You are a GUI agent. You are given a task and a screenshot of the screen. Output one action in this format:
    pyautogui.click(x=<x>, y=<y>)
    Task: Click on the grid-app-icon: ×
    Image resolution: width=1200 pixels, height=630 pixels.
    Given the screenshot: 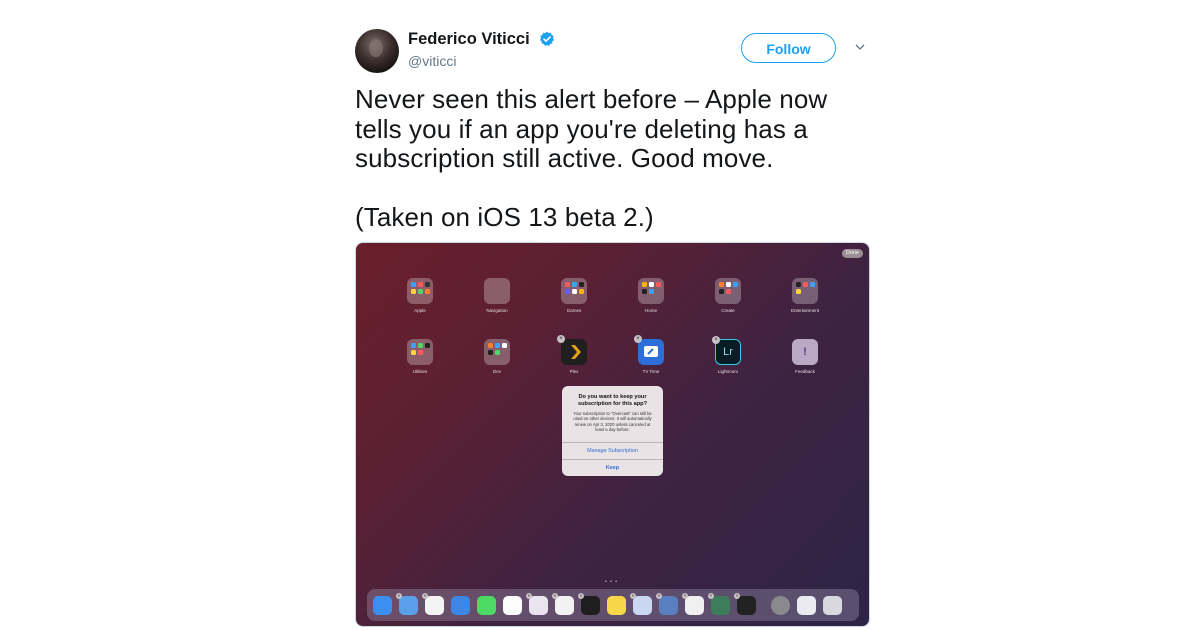 What is the action you would take?
    pyautogui.click(x=719, y=604)
    